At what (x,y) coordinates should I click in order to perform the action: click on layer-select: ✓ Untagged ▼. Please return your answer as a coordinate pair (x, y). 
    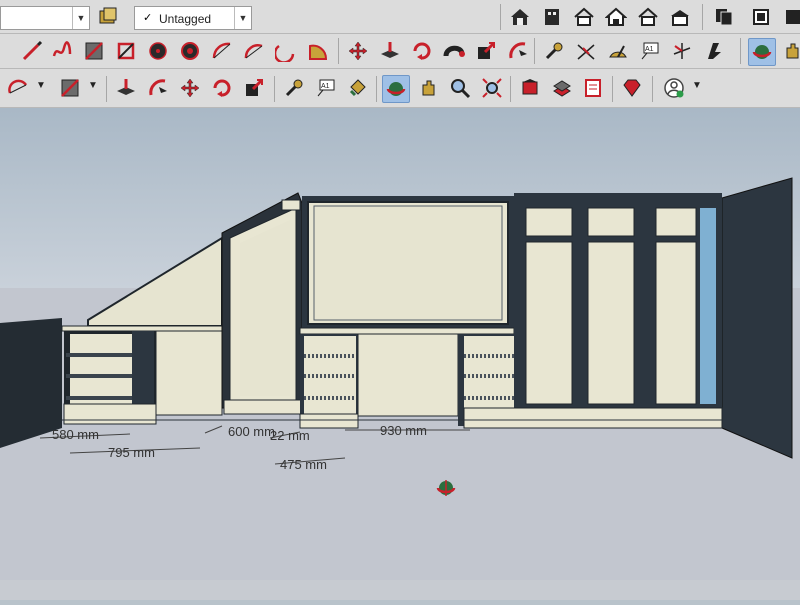
    Looking at the image, I should click on (193, 18).